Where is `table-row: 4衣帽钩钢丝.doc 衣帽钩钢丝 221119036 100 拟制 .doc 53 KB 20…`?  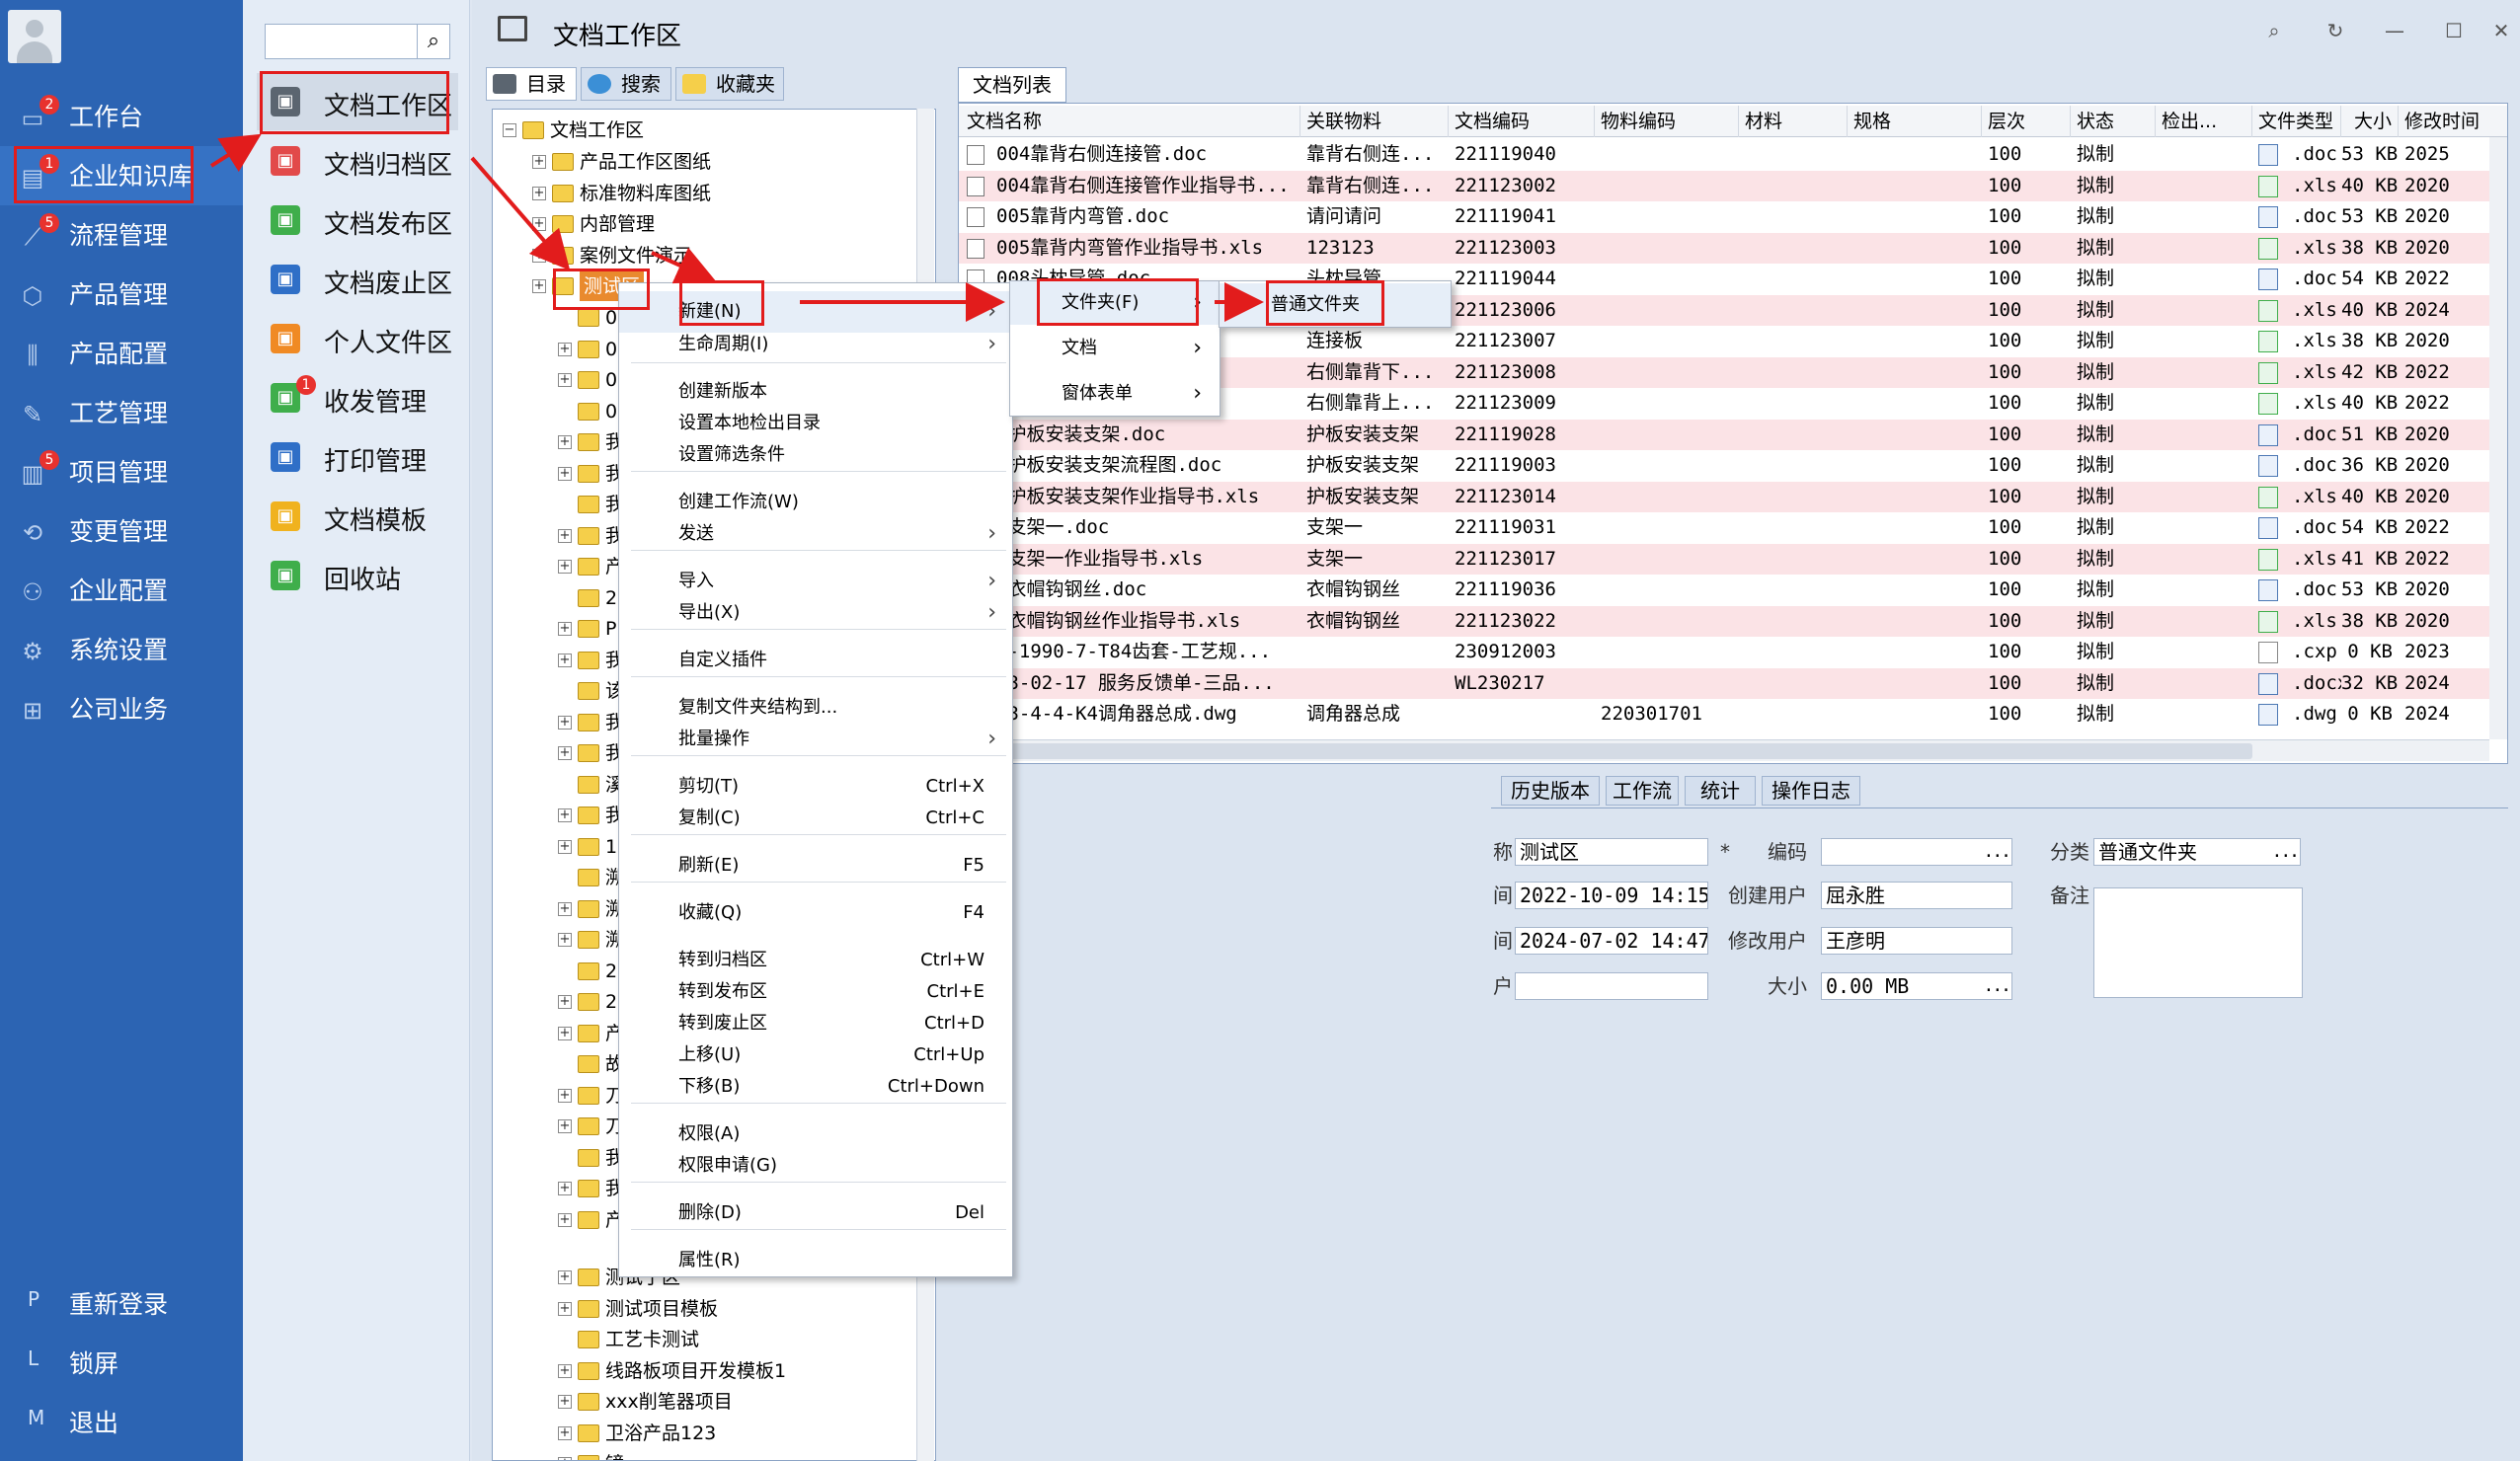 table-row: 4衣帽钩钢丝.doc 衣帽钩钢丝 221119036 100 拟制 .doc 53 KB 20… is located at coordinates (1733, 590).